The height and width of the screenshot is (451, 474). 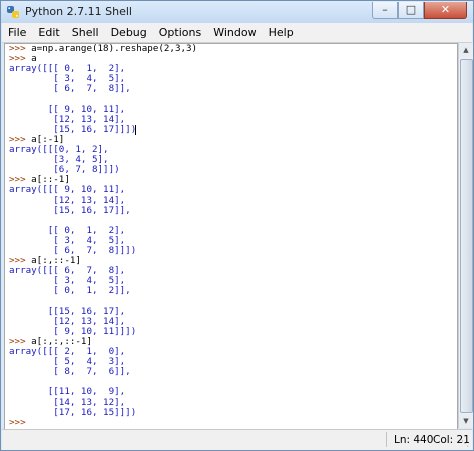 What do you see at coordinates (129, 32) in the screenshot?
I see `menu-debug: Debug` at bounding box center [129, 32].